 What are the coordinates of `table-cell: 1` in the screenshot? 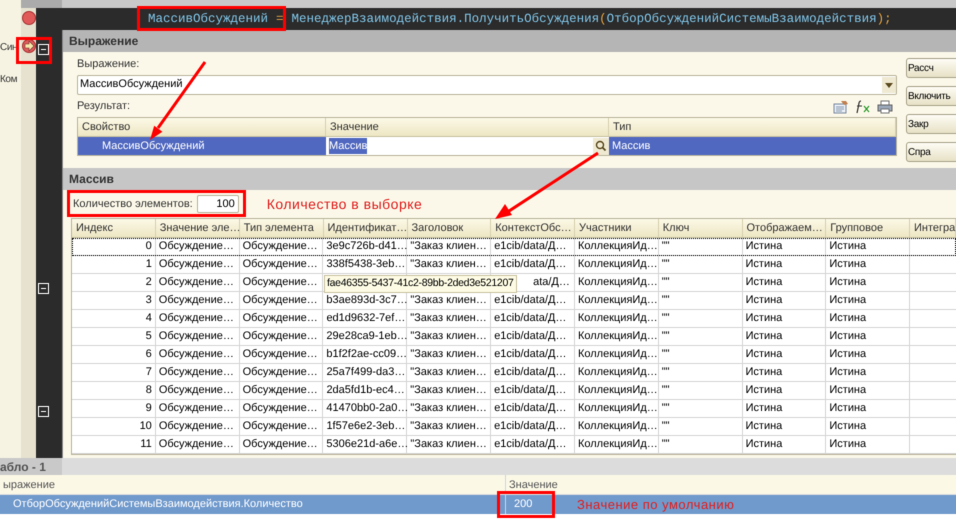 It's located at (114, 264).